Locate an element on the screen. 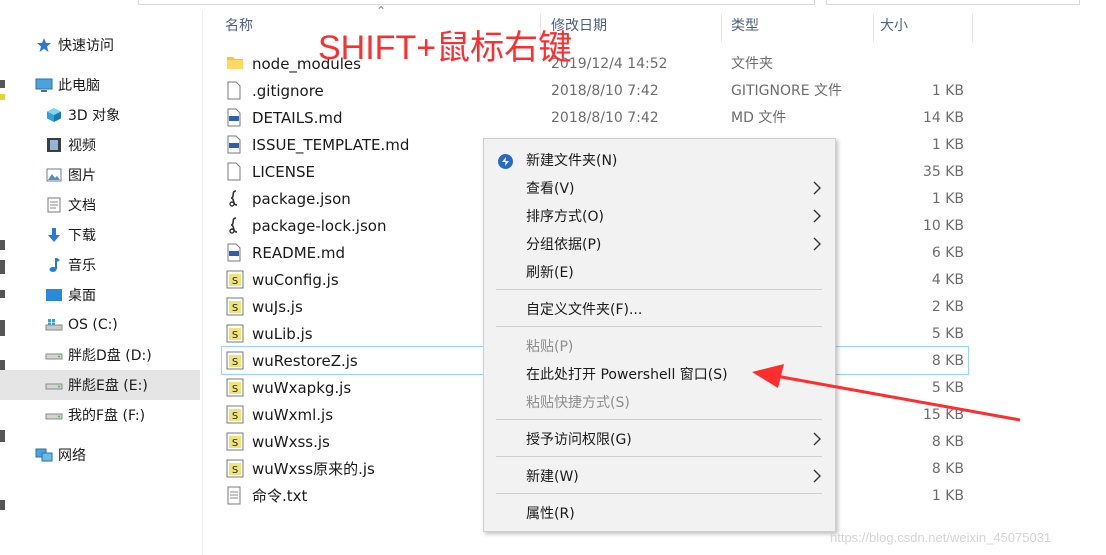 This screenshot has height=555, width=1106. file-name: package-lock.json is located at coordinates (319, 226).